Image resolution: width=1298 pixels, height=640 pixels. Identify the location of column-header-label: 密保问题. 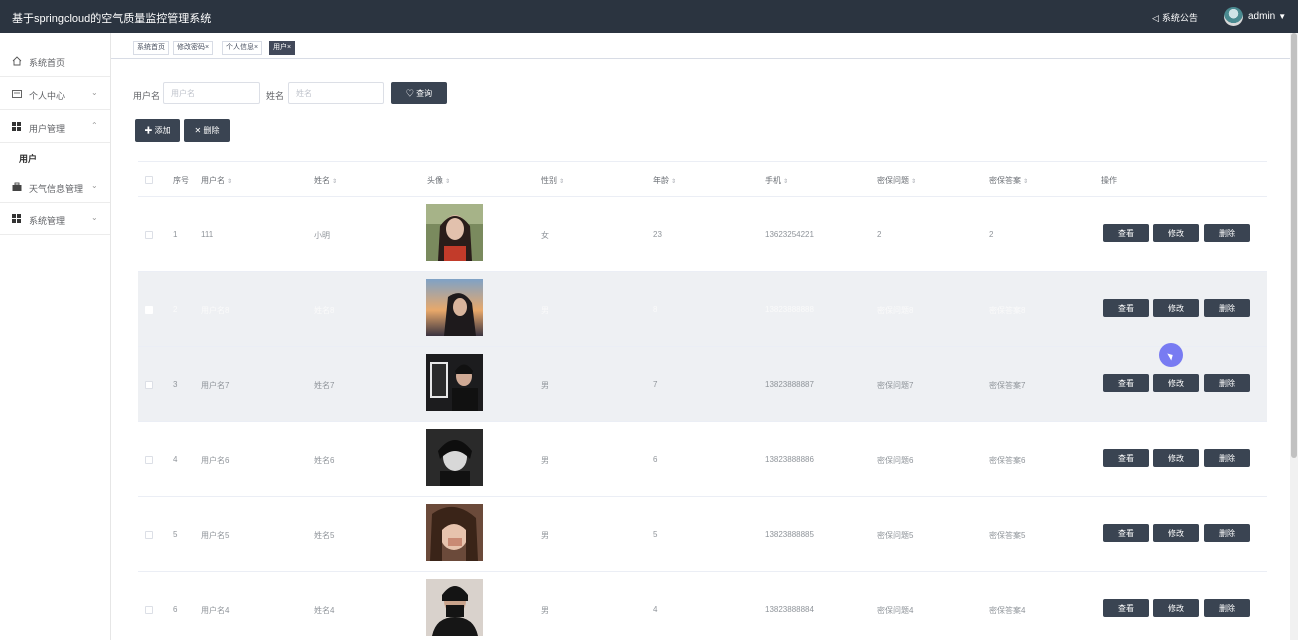
(893, 180).